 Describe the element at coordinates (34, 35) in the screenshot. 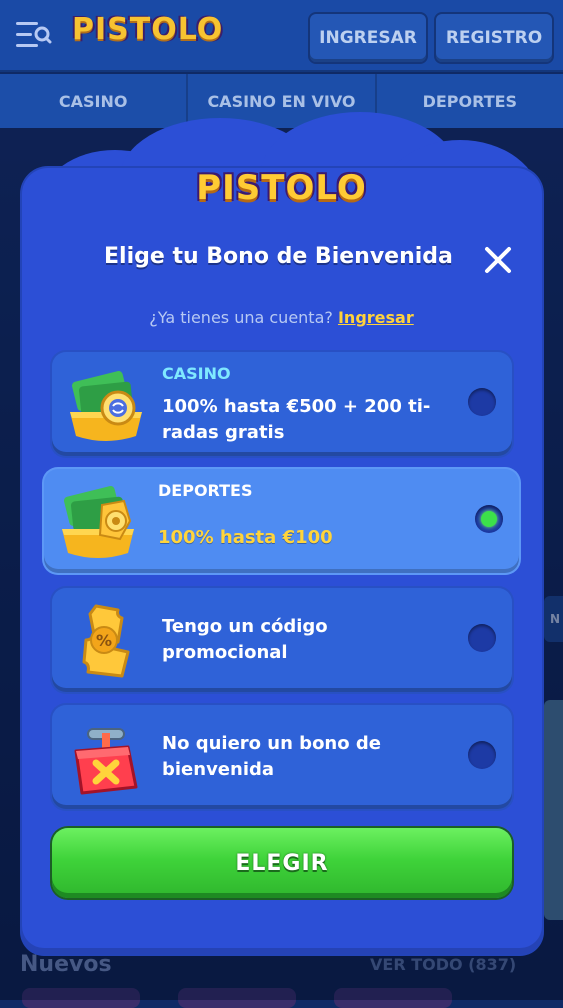

I see `menu-icon` at that location.